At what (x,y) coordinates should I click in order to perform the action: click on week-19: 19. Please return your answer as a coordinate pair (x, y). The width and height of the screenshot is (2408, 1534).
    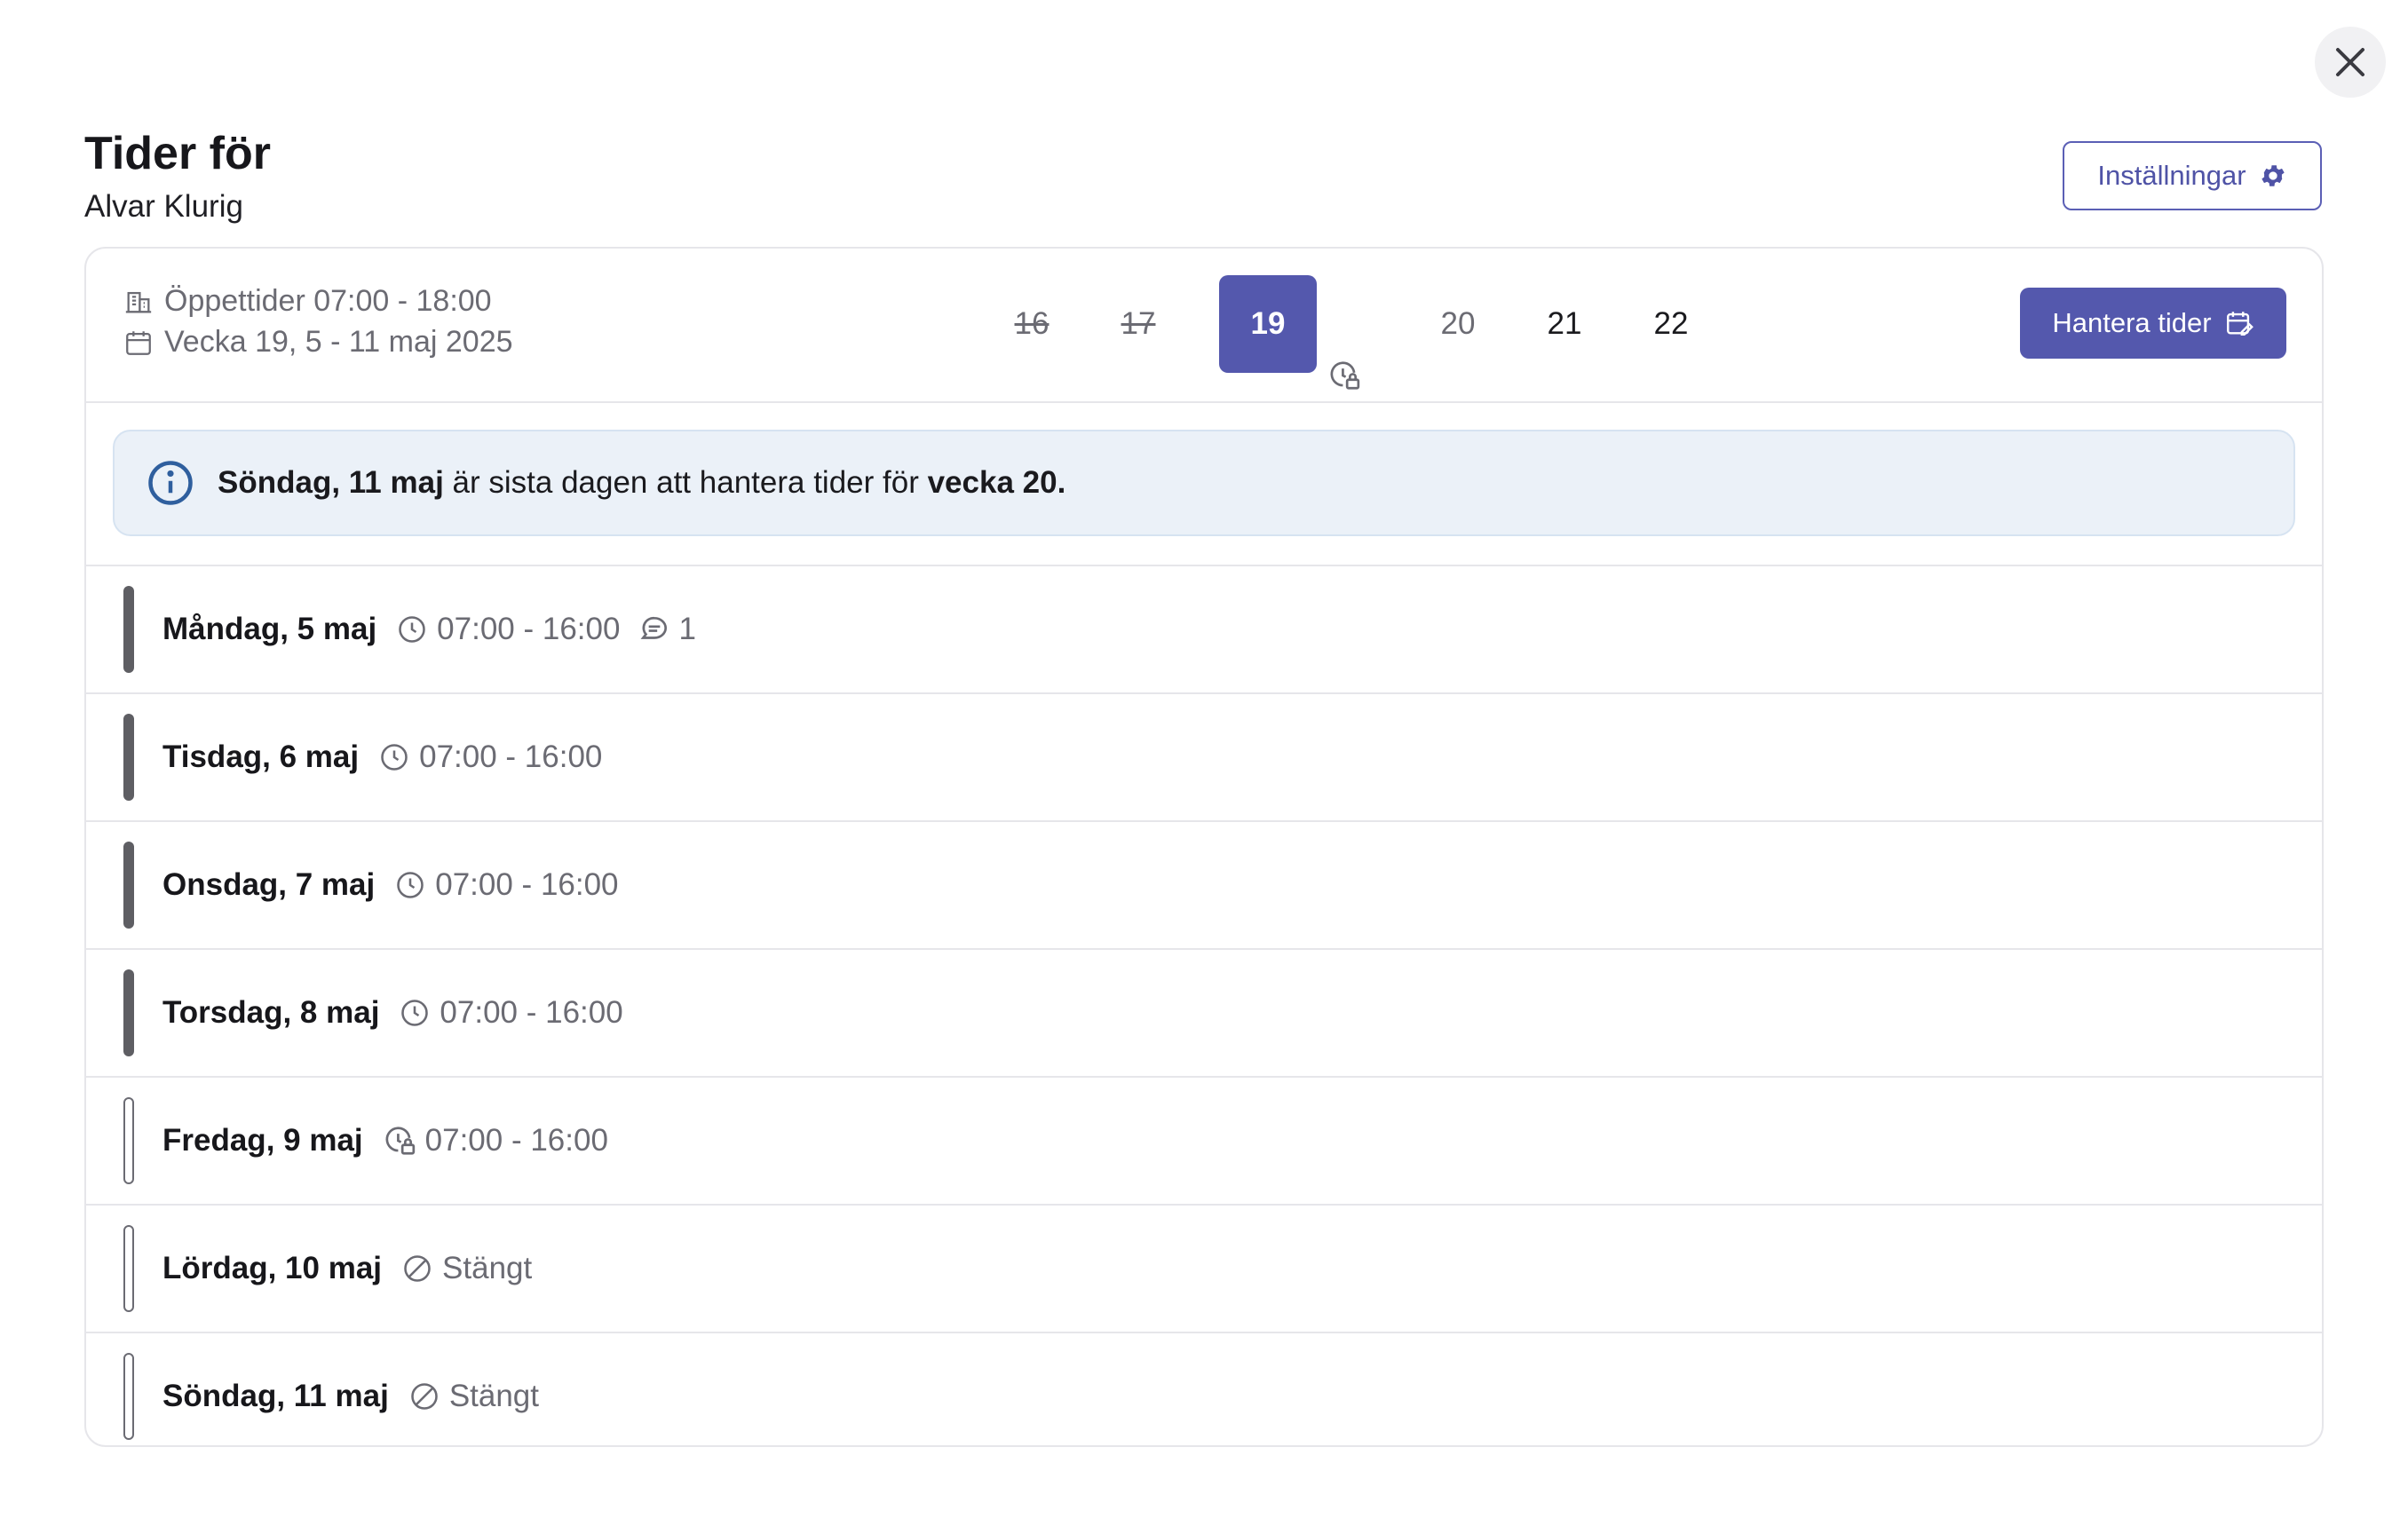
    Looking at the image, I should click on (1268, 324).